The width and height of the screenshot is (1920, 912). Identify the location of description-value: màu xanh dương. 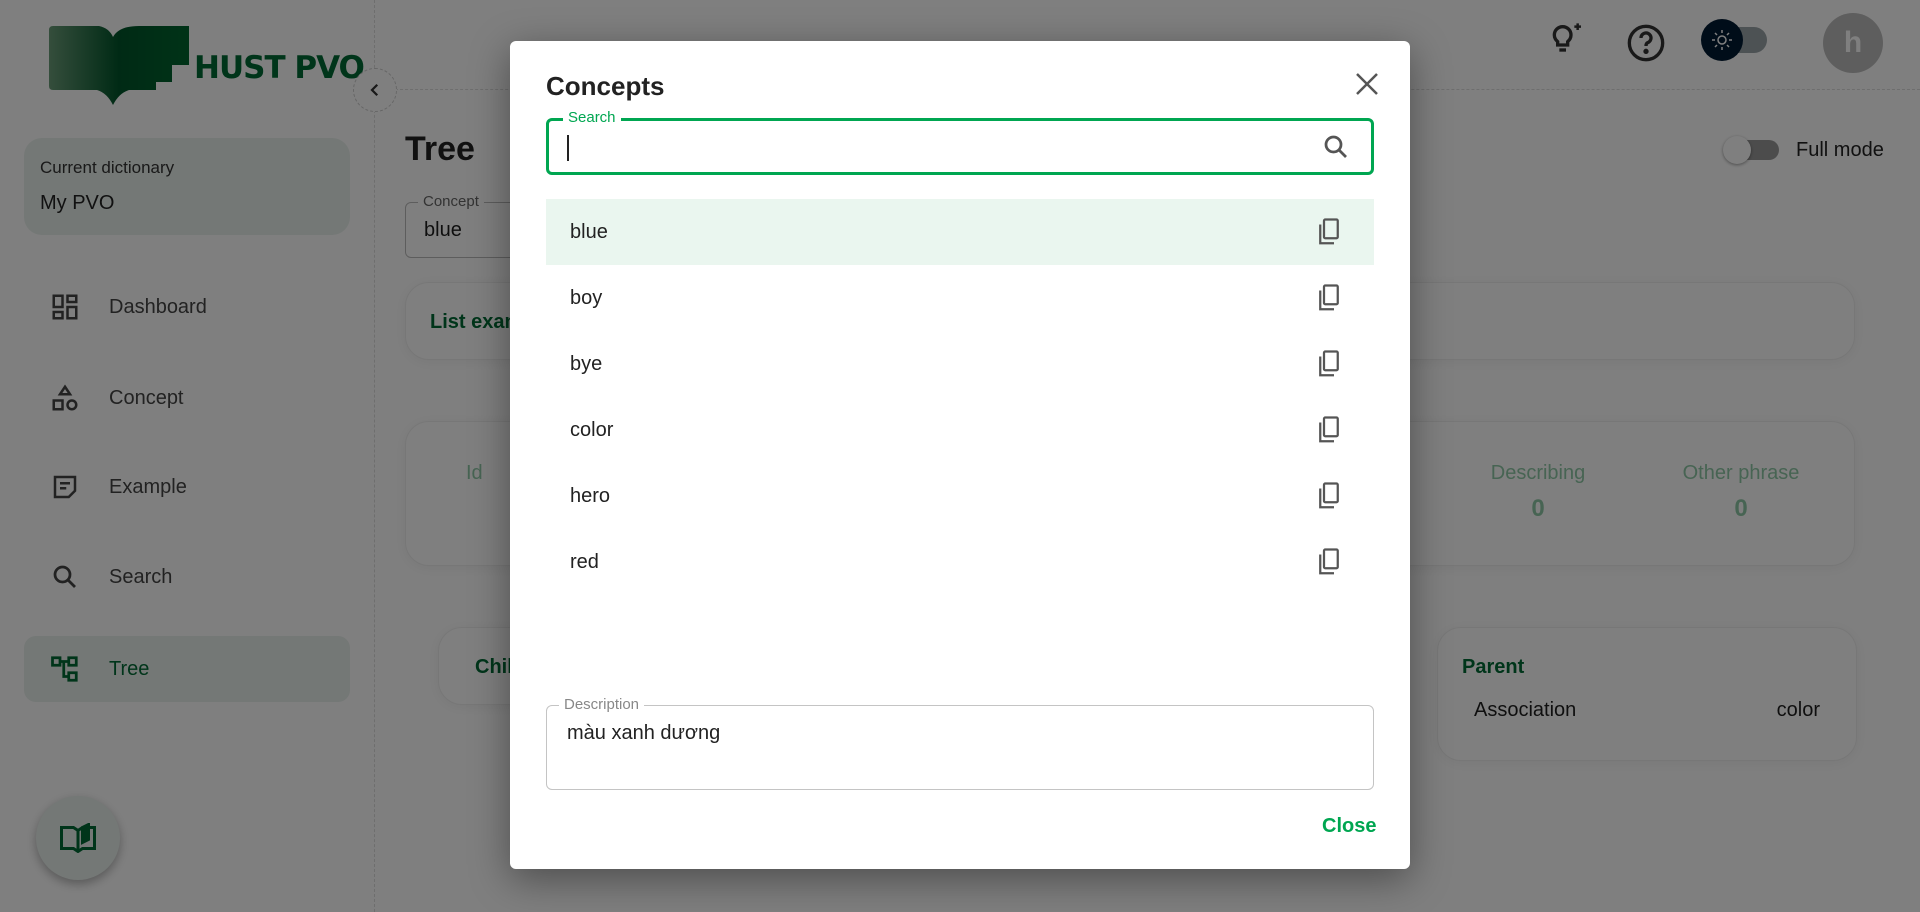
(644, 733).